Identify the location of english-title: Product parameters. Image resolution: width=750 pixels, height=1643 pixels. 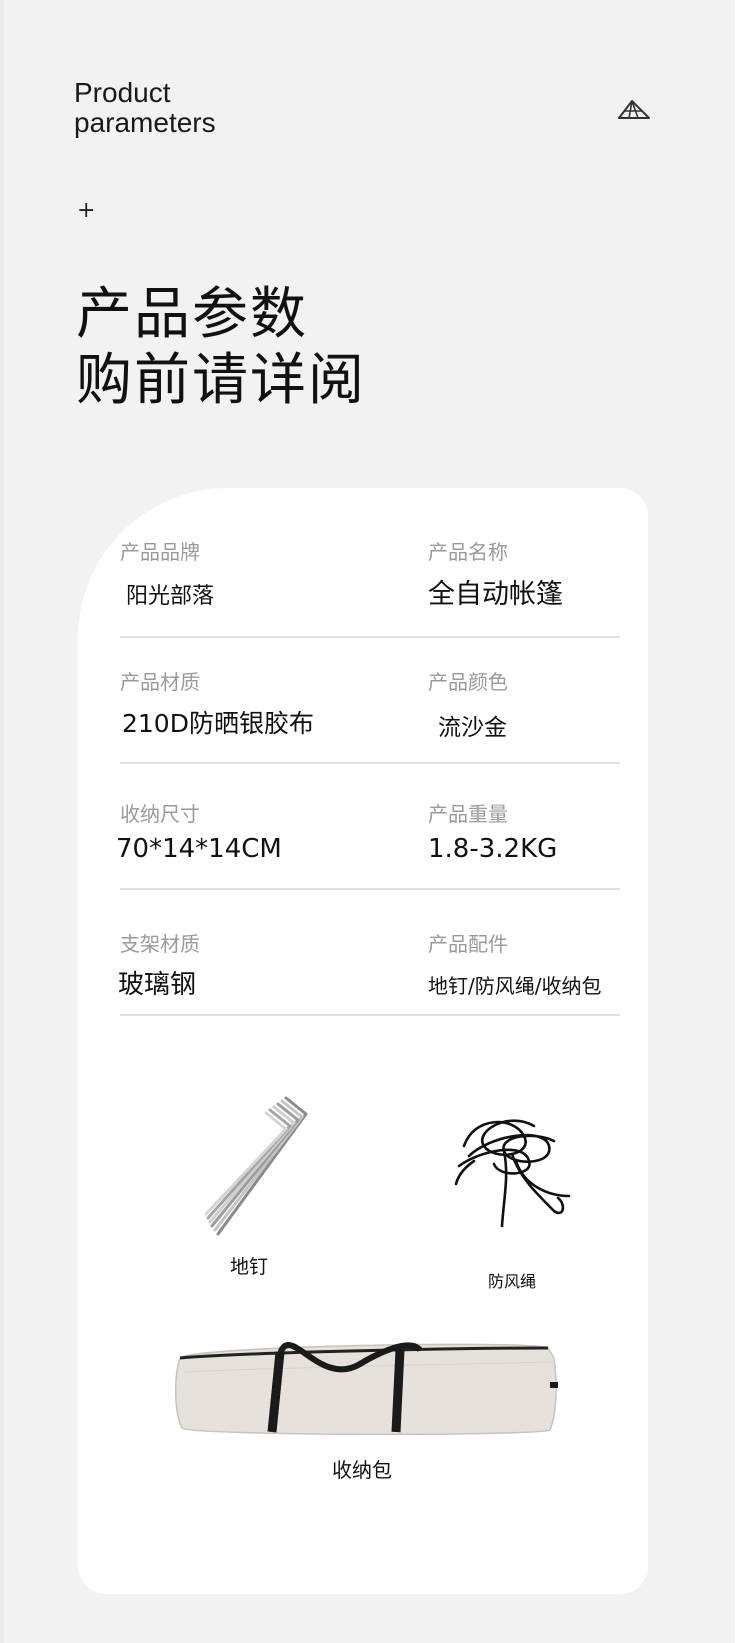
(145, 108).